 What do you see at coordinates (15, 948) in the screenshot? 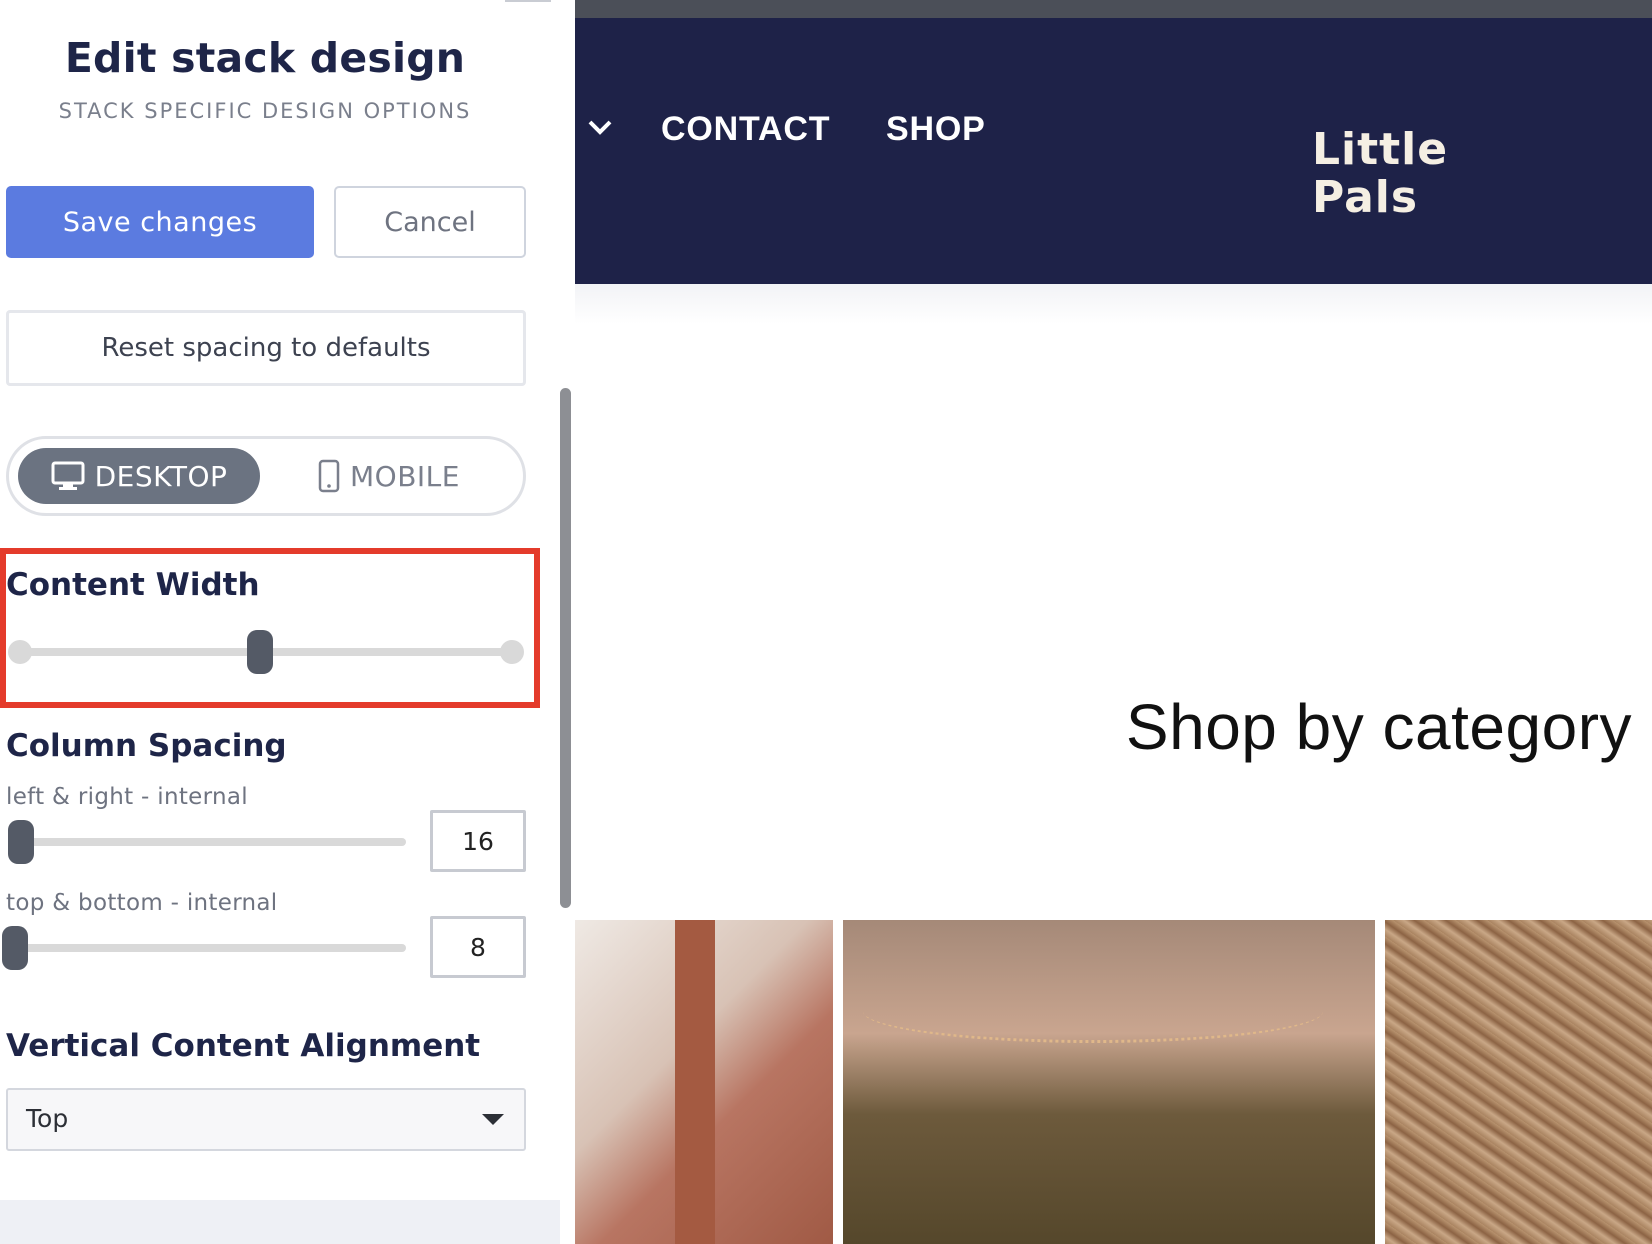
I see `top-bottom-slider-thumb` at bounding box center [15, 948].